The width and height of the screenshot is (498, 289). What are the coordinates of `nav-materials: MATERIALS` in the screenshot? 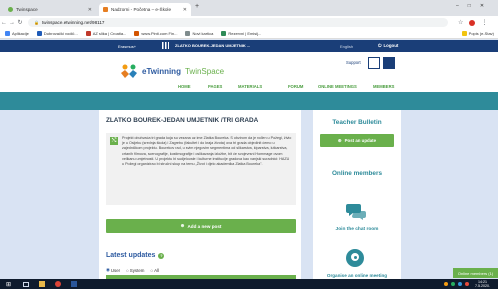 It's located at (250, 86).